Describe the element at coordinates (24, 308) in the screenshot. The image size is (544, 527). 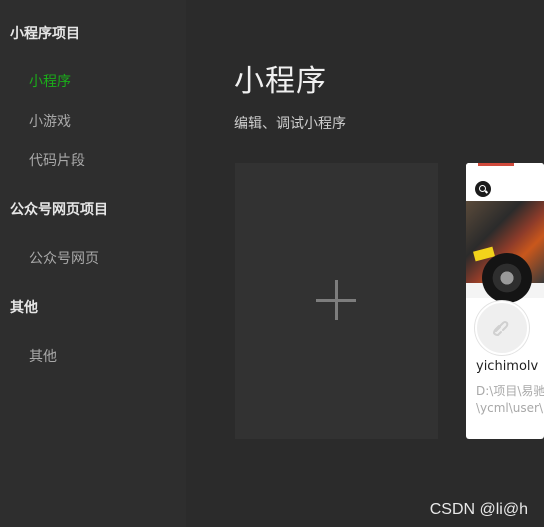
I see `section-title-other: 其他` at that location.